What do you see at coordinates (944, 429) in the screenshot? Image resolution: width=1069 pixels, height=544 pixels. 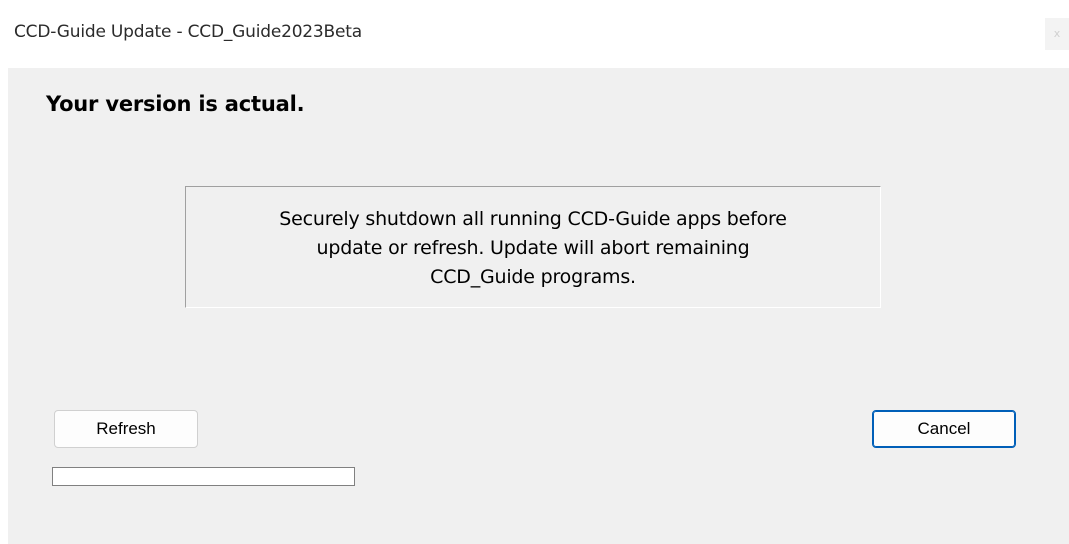 I see `cancel-button: Cancel` at bounding box center [944, 429].